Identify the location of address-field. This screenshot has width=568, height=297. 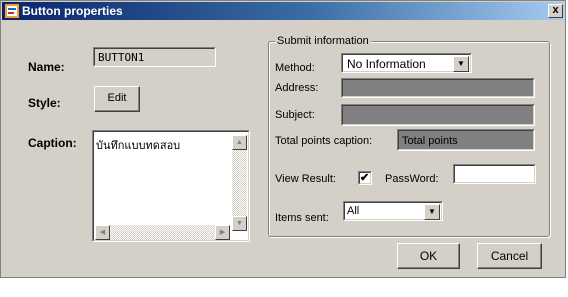
(438, 88).